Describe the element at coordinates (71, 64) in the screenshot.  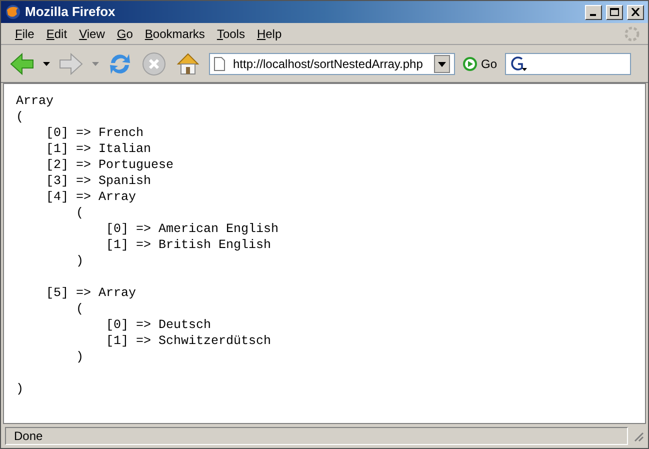
I see `forward-arrow-icon` at that location.